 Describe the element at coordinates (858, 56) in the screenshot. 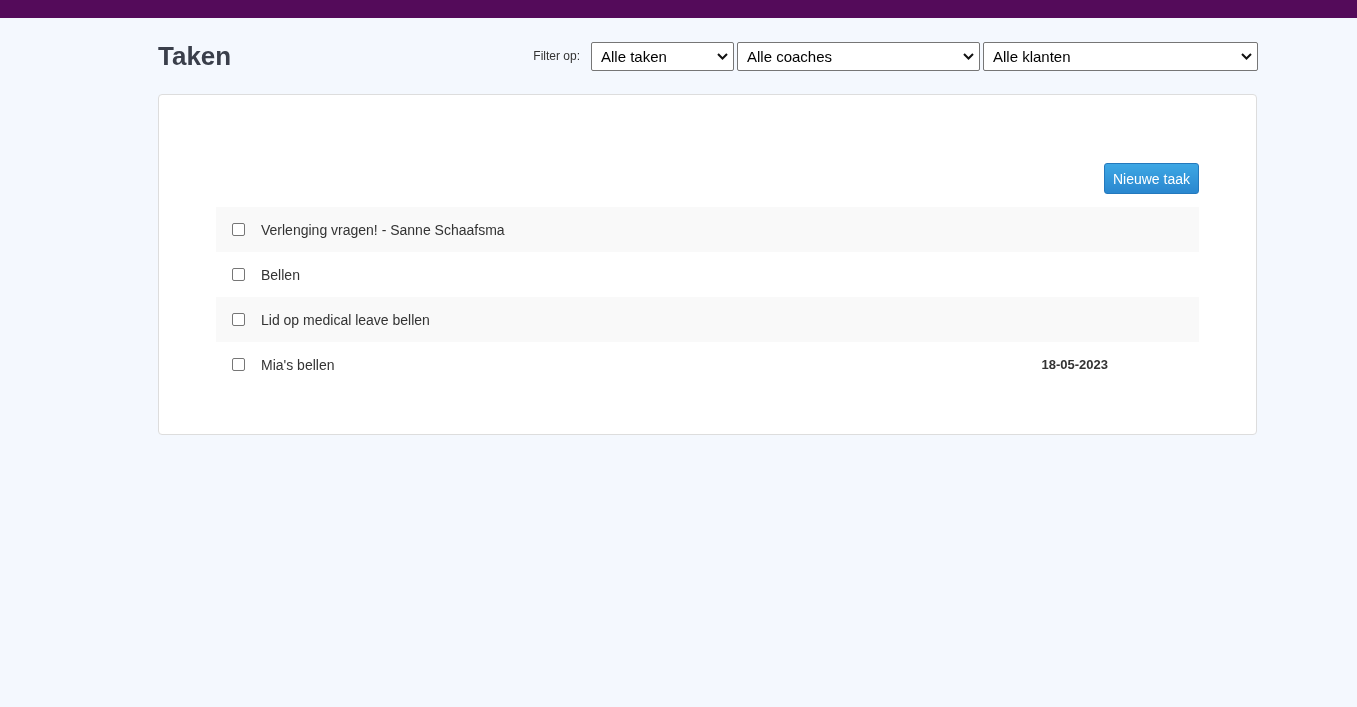

I see `filter-dropdown: Alle coaches` at that location.